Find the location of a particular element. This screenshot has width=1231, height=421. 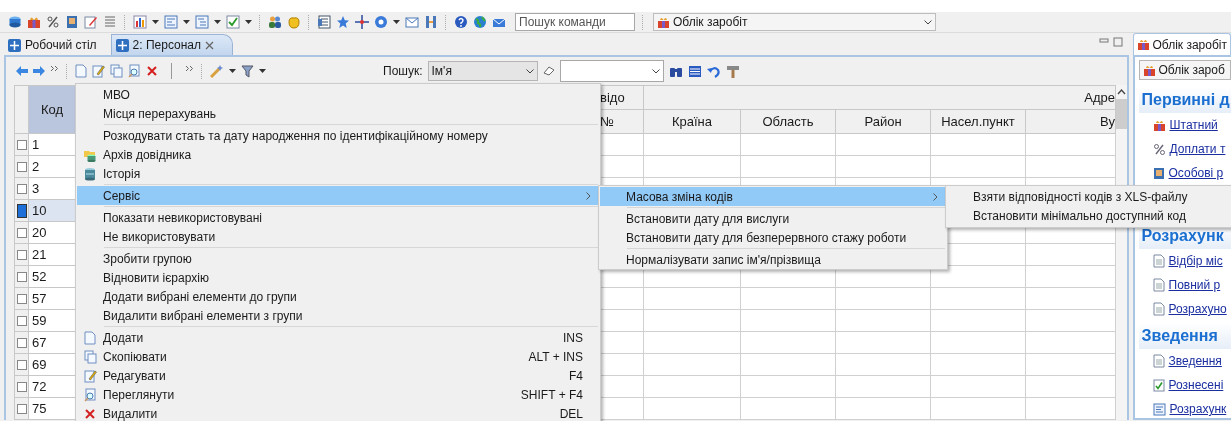

eraser-icon is located at coordinates (548, 71).